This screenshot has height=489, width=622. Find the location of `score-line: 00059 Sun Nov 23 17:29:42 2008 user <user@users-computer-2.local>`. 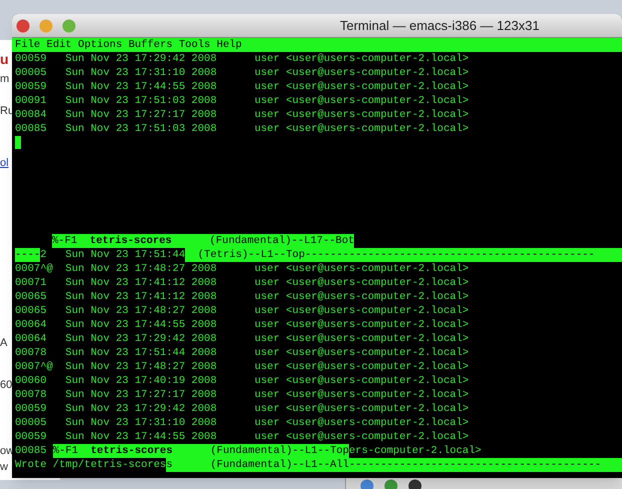

score-line: 00059 Sun Nov 23 17:29:42 2008 user <user@users-computer-2.local> is located at coordinates (242, 59).